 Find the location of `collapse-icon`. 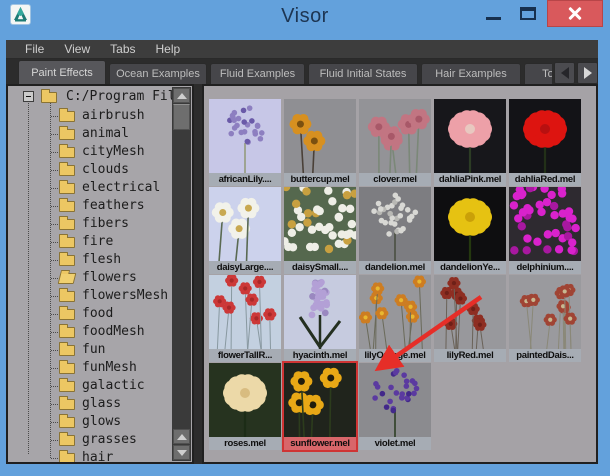

collapse-icon is located at coordinates (28, 96).